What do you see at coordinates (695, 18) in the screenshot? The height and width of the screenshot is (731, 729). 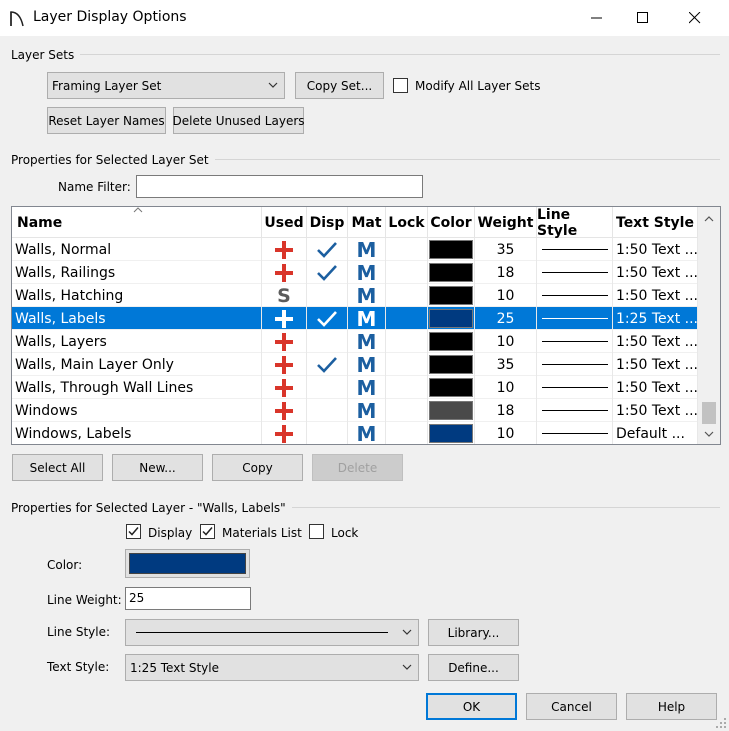 I see `close-button` at bounding box center [695, 18].